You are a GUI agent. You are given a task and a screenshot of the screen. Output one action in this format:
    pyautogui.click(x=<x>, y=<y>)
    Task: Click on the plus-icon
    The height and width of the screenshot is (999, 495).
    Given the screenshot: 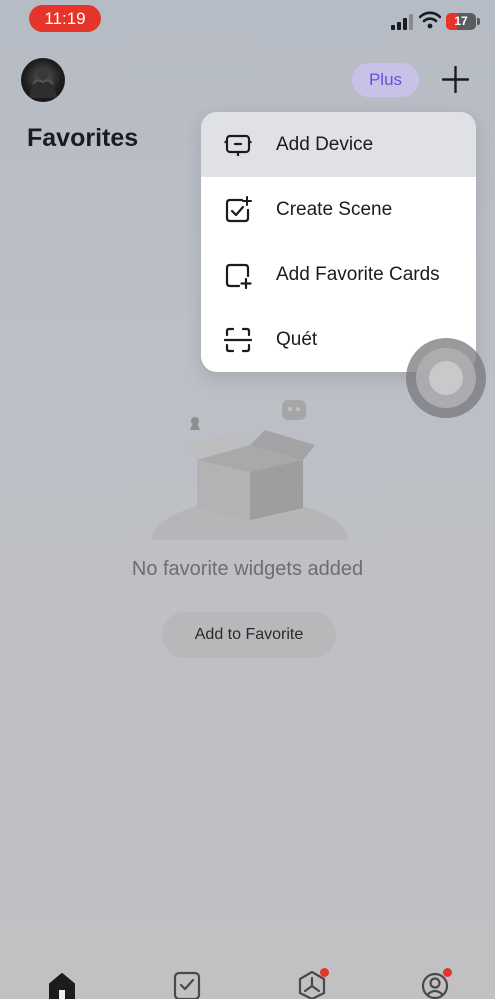 What is the action you would take?
    pyautogui.click(x=455, y=79)
    